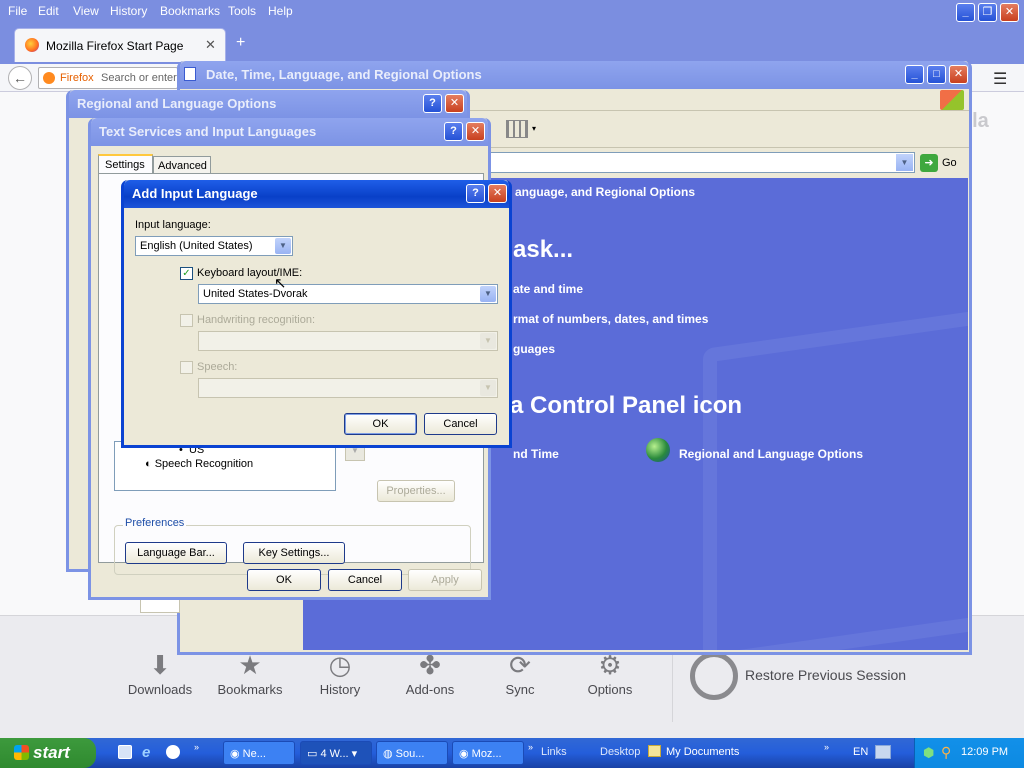  I want to click on windows-logo-icon, so click(21, 752).